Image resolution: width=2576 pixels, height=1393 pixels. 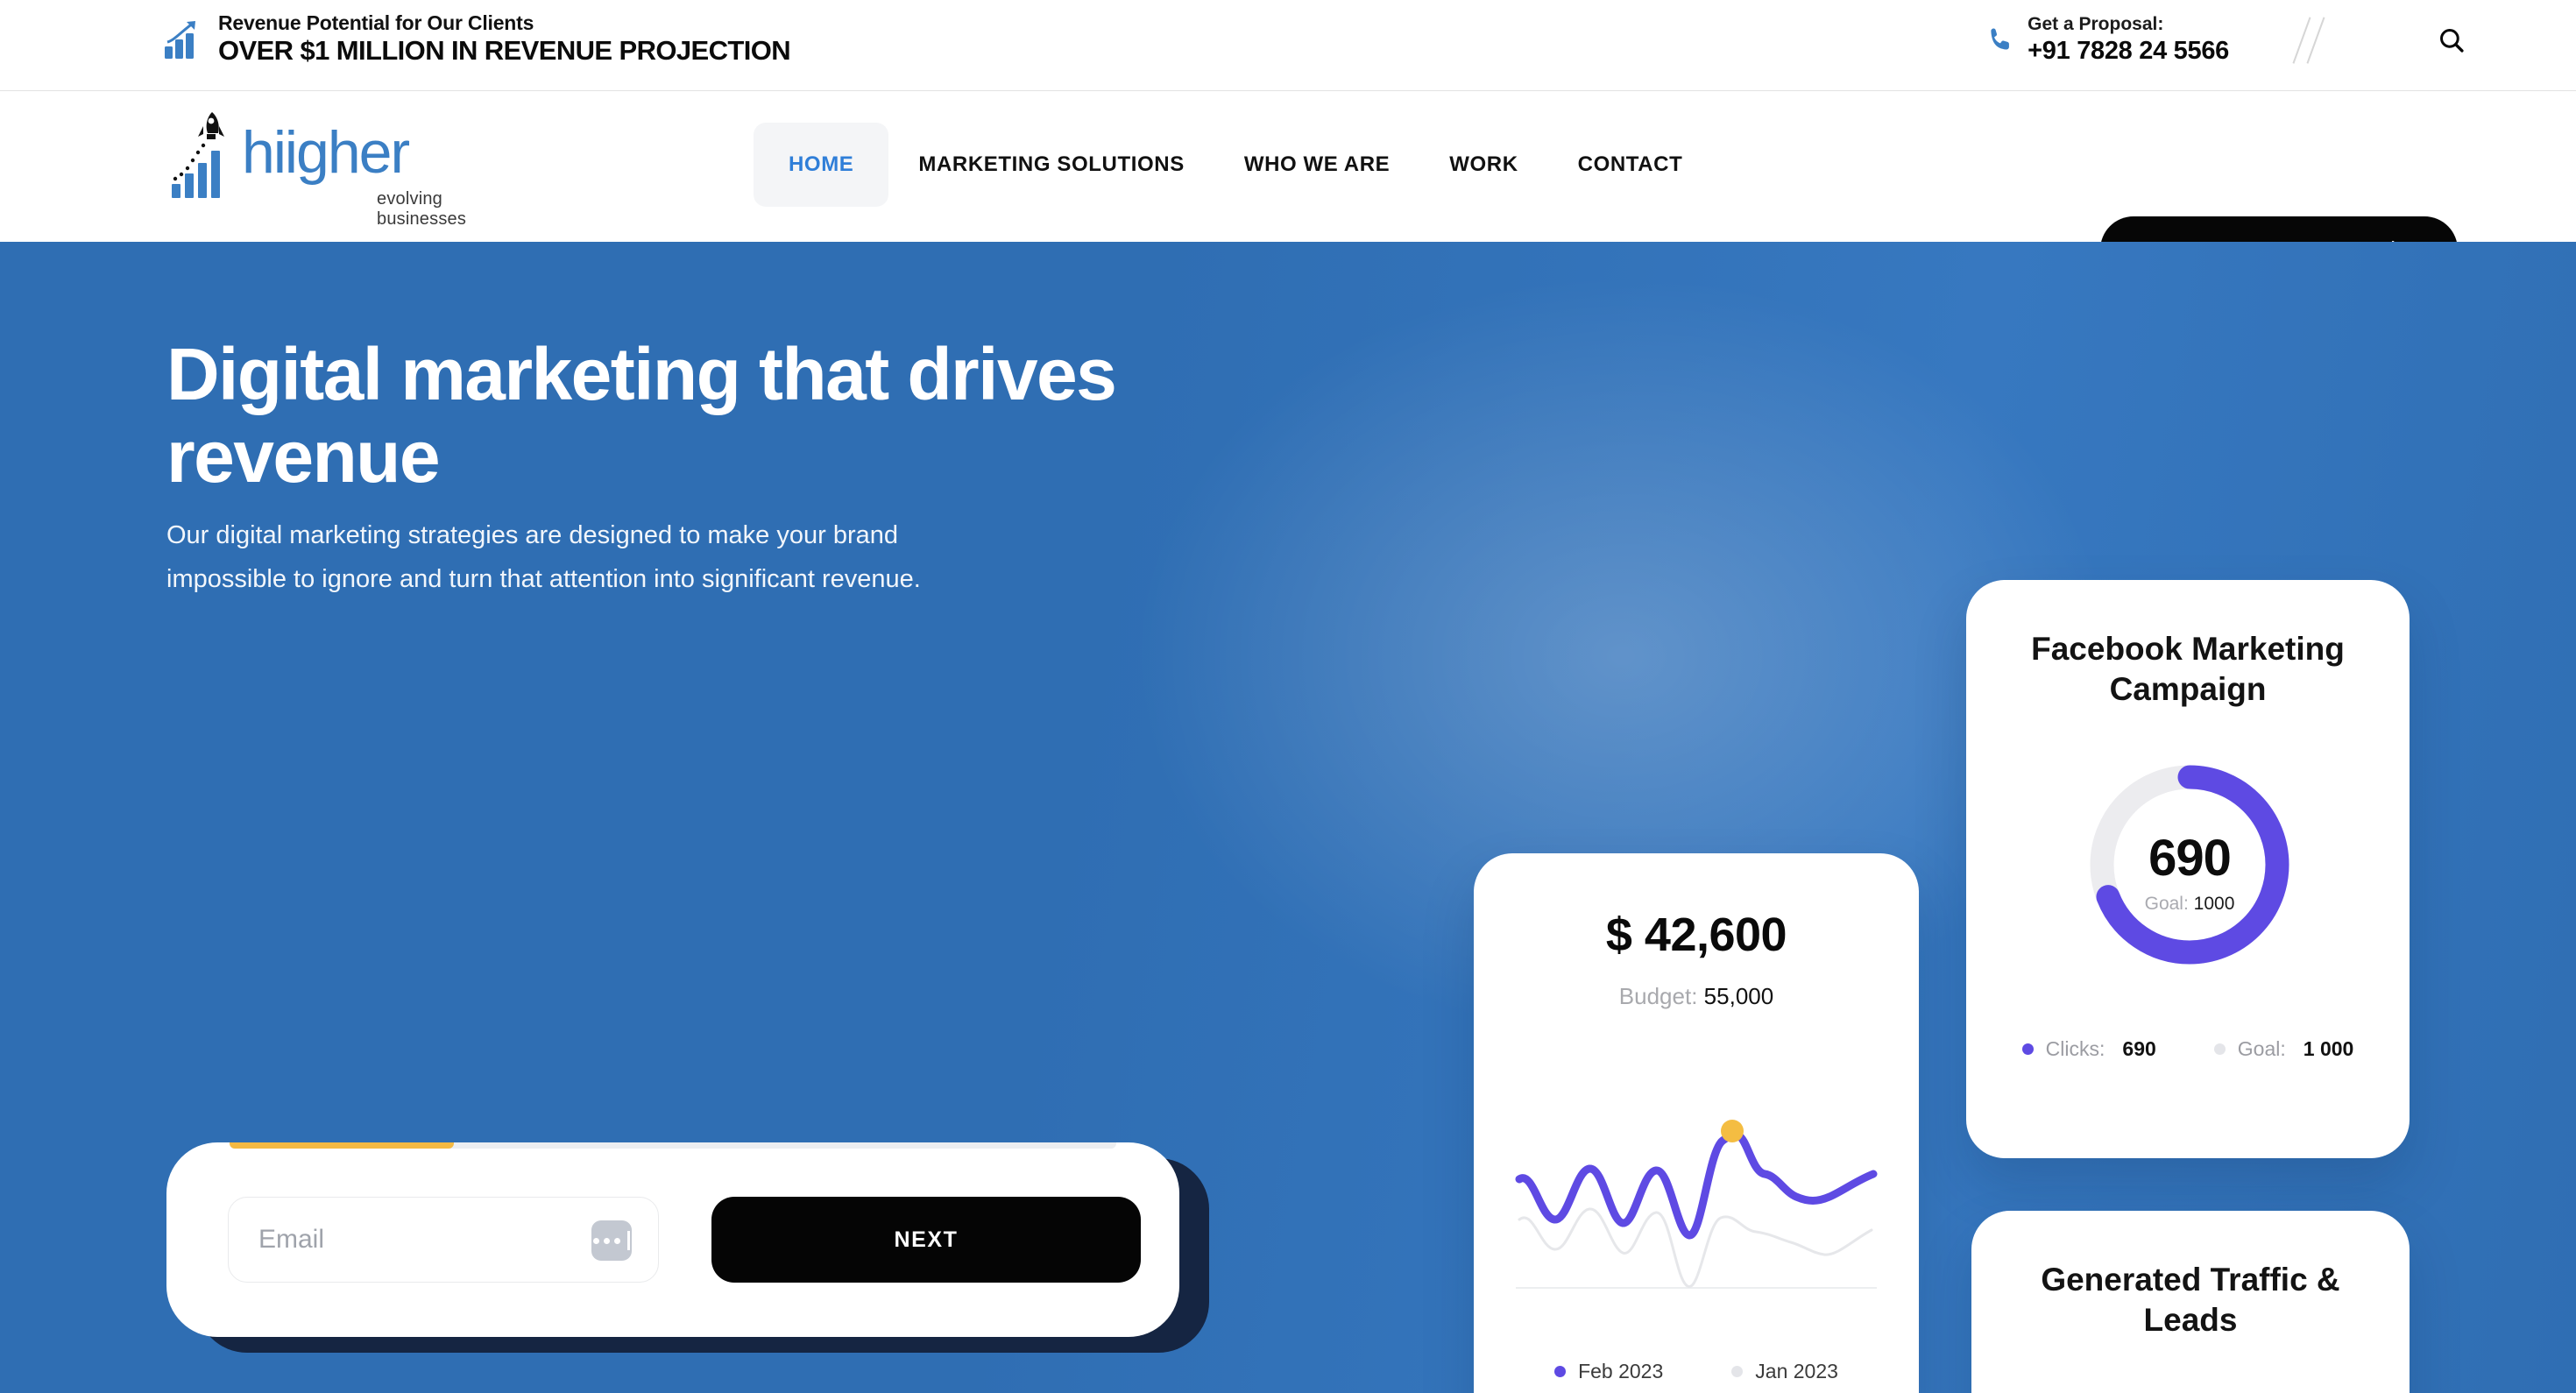 What do you see at coordinates (673, 1146) in the screenshot?
I see `form-progress-track` at bounding box center [673, 1146].